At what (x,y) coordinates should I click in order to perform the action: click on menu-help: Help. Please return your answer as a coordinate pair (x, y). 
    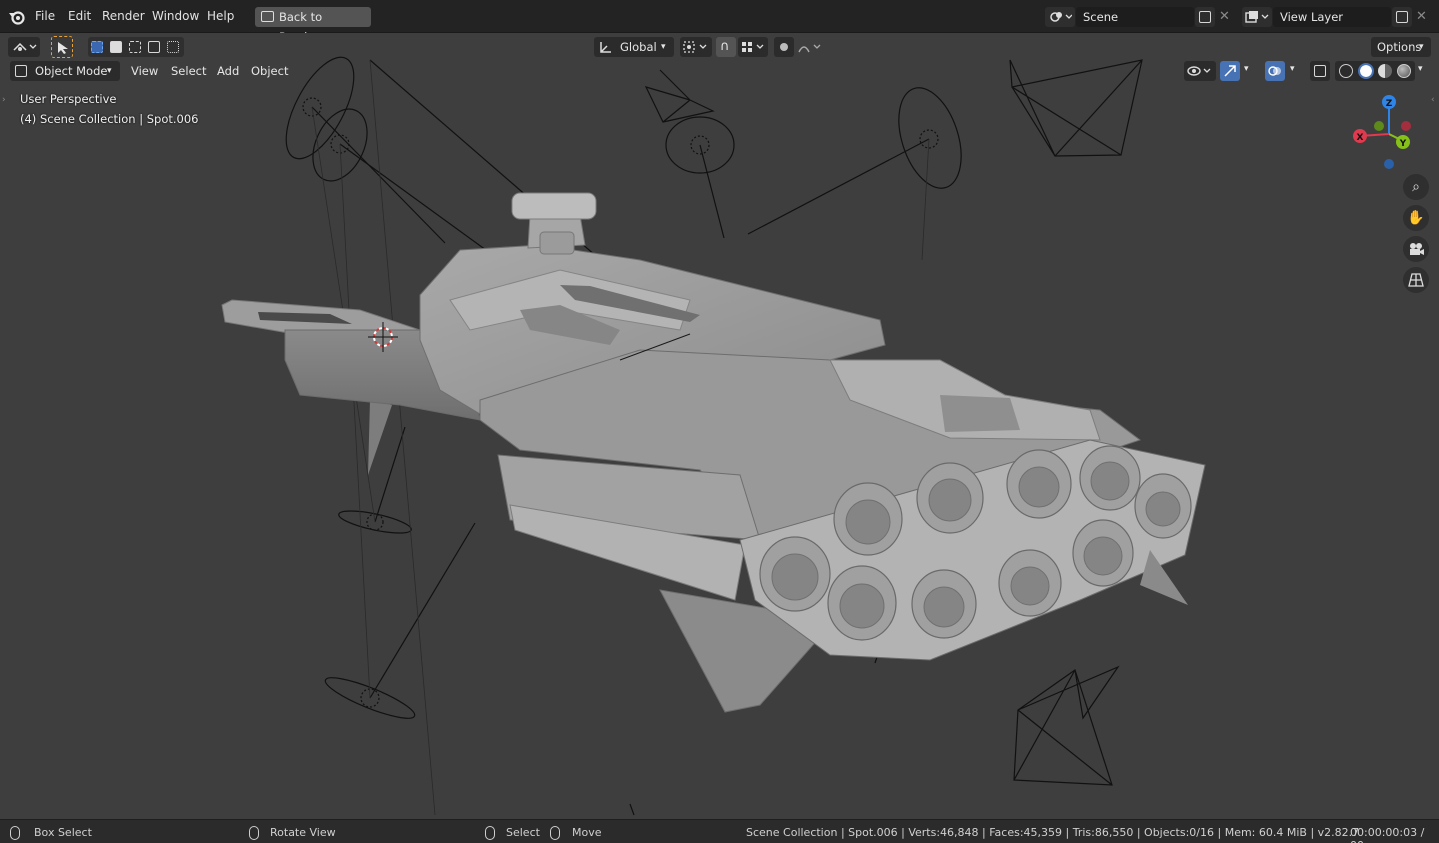
    Looking at the image, I should click on (220, 16).